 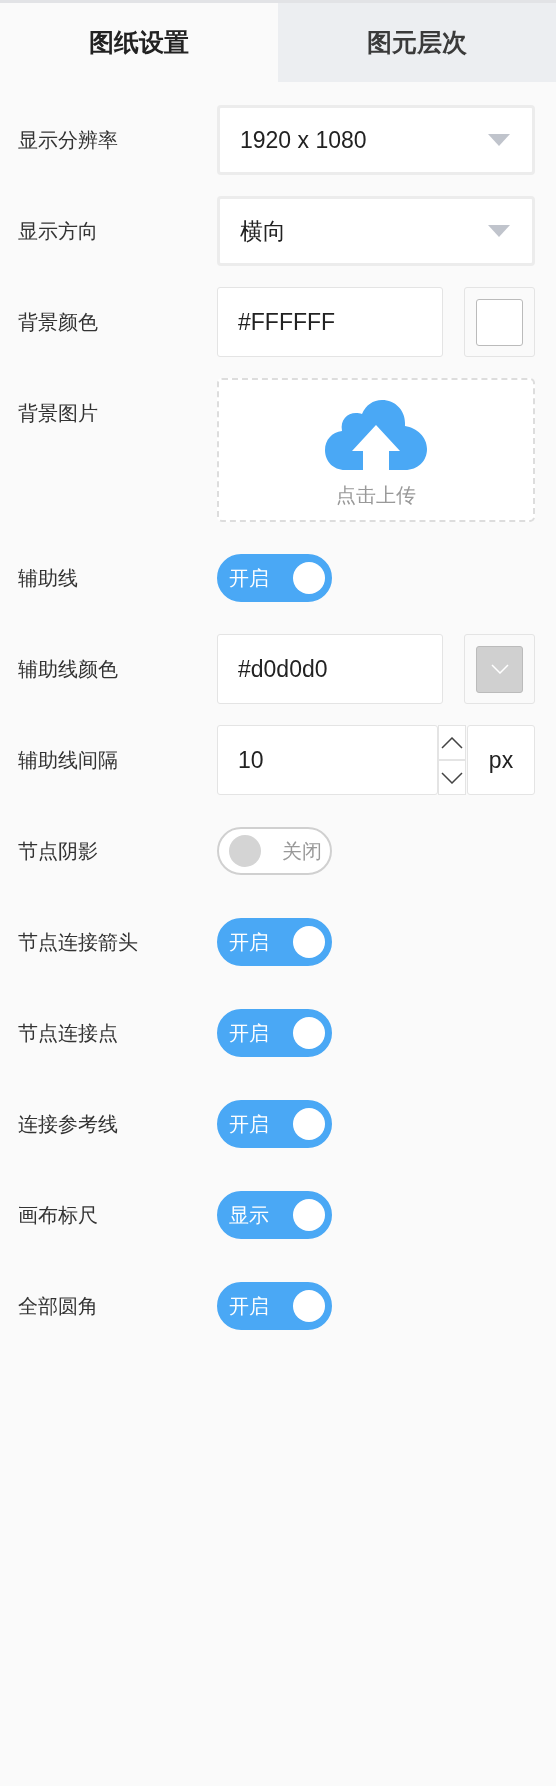 What do you see at coordinates (48, 578) in the screenshot?
I see `setting-label: 辅助线` at bounding box center [48, 578].